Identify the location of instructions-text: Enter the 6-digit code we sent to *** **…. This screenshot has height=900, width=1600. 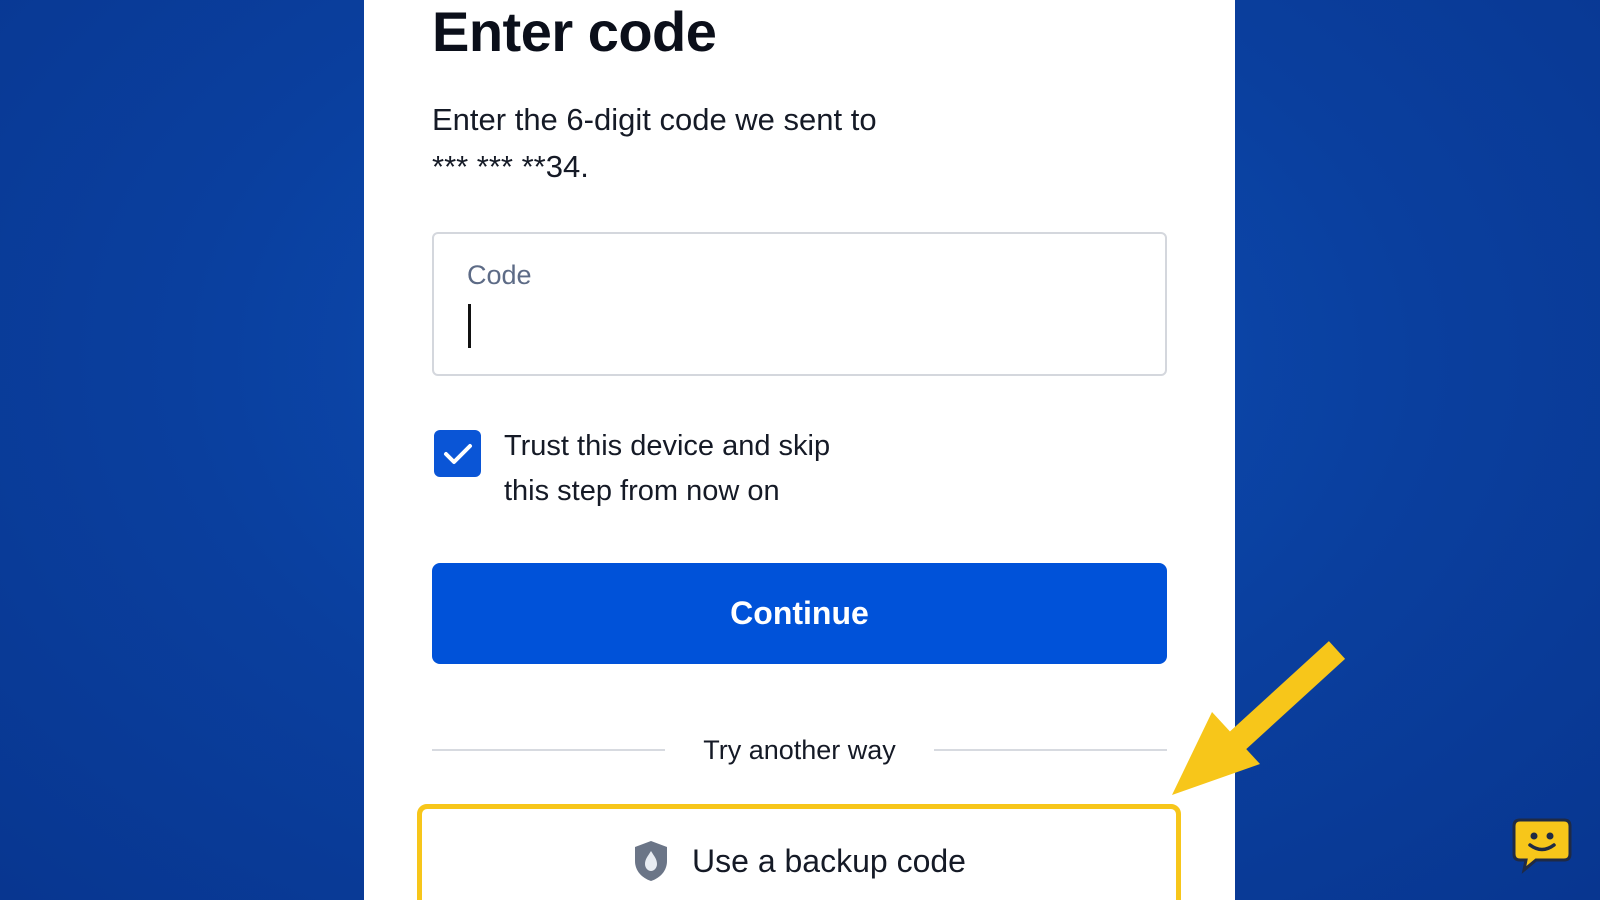
(712, 143).